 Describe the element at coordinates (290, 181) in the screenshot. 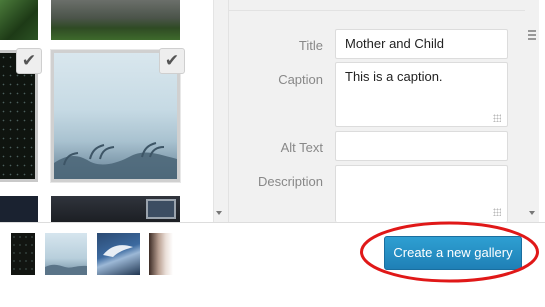

I see `description-label: Description` at that location.